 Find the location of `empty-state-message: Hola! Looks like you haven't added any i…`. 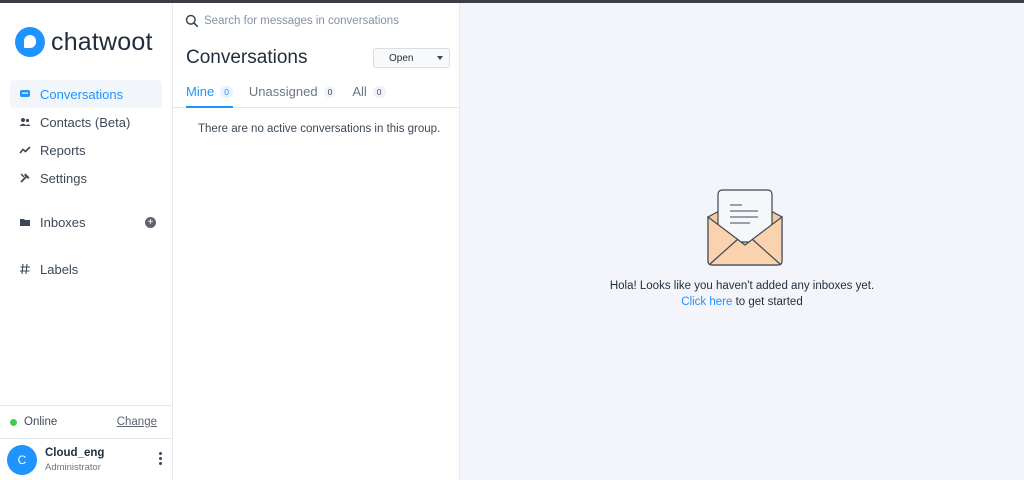

empty-state-message: Hola! Looks like you haven't added any i… is located at coordinates (742, 286).